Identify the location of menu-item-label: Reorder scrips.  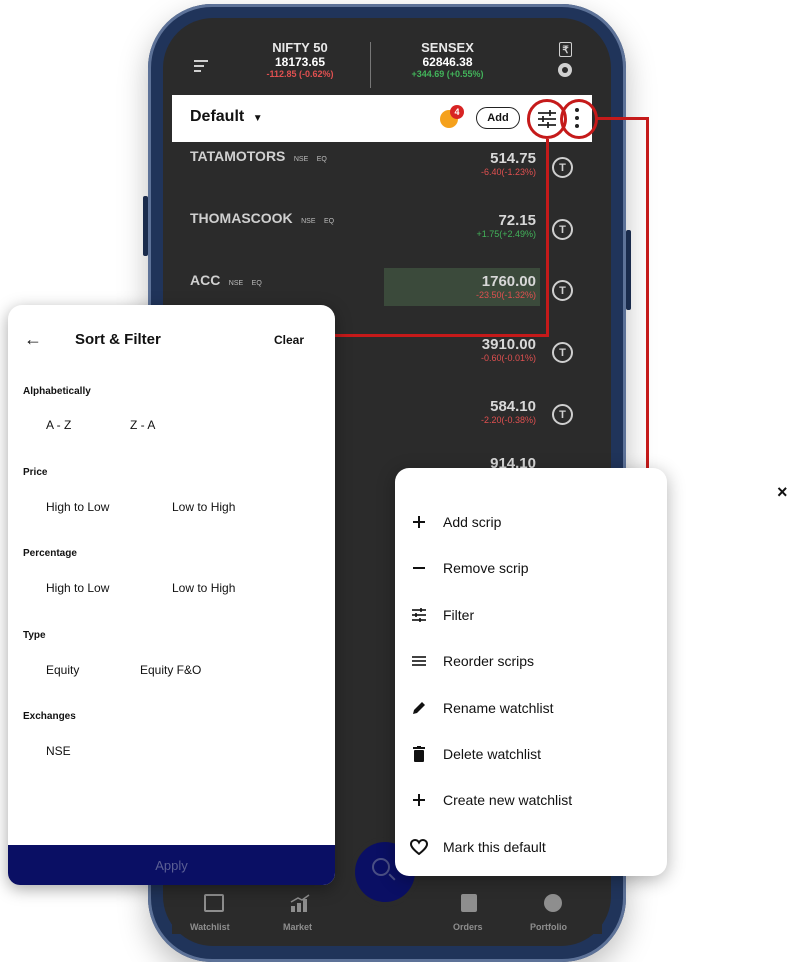
(489, 661).